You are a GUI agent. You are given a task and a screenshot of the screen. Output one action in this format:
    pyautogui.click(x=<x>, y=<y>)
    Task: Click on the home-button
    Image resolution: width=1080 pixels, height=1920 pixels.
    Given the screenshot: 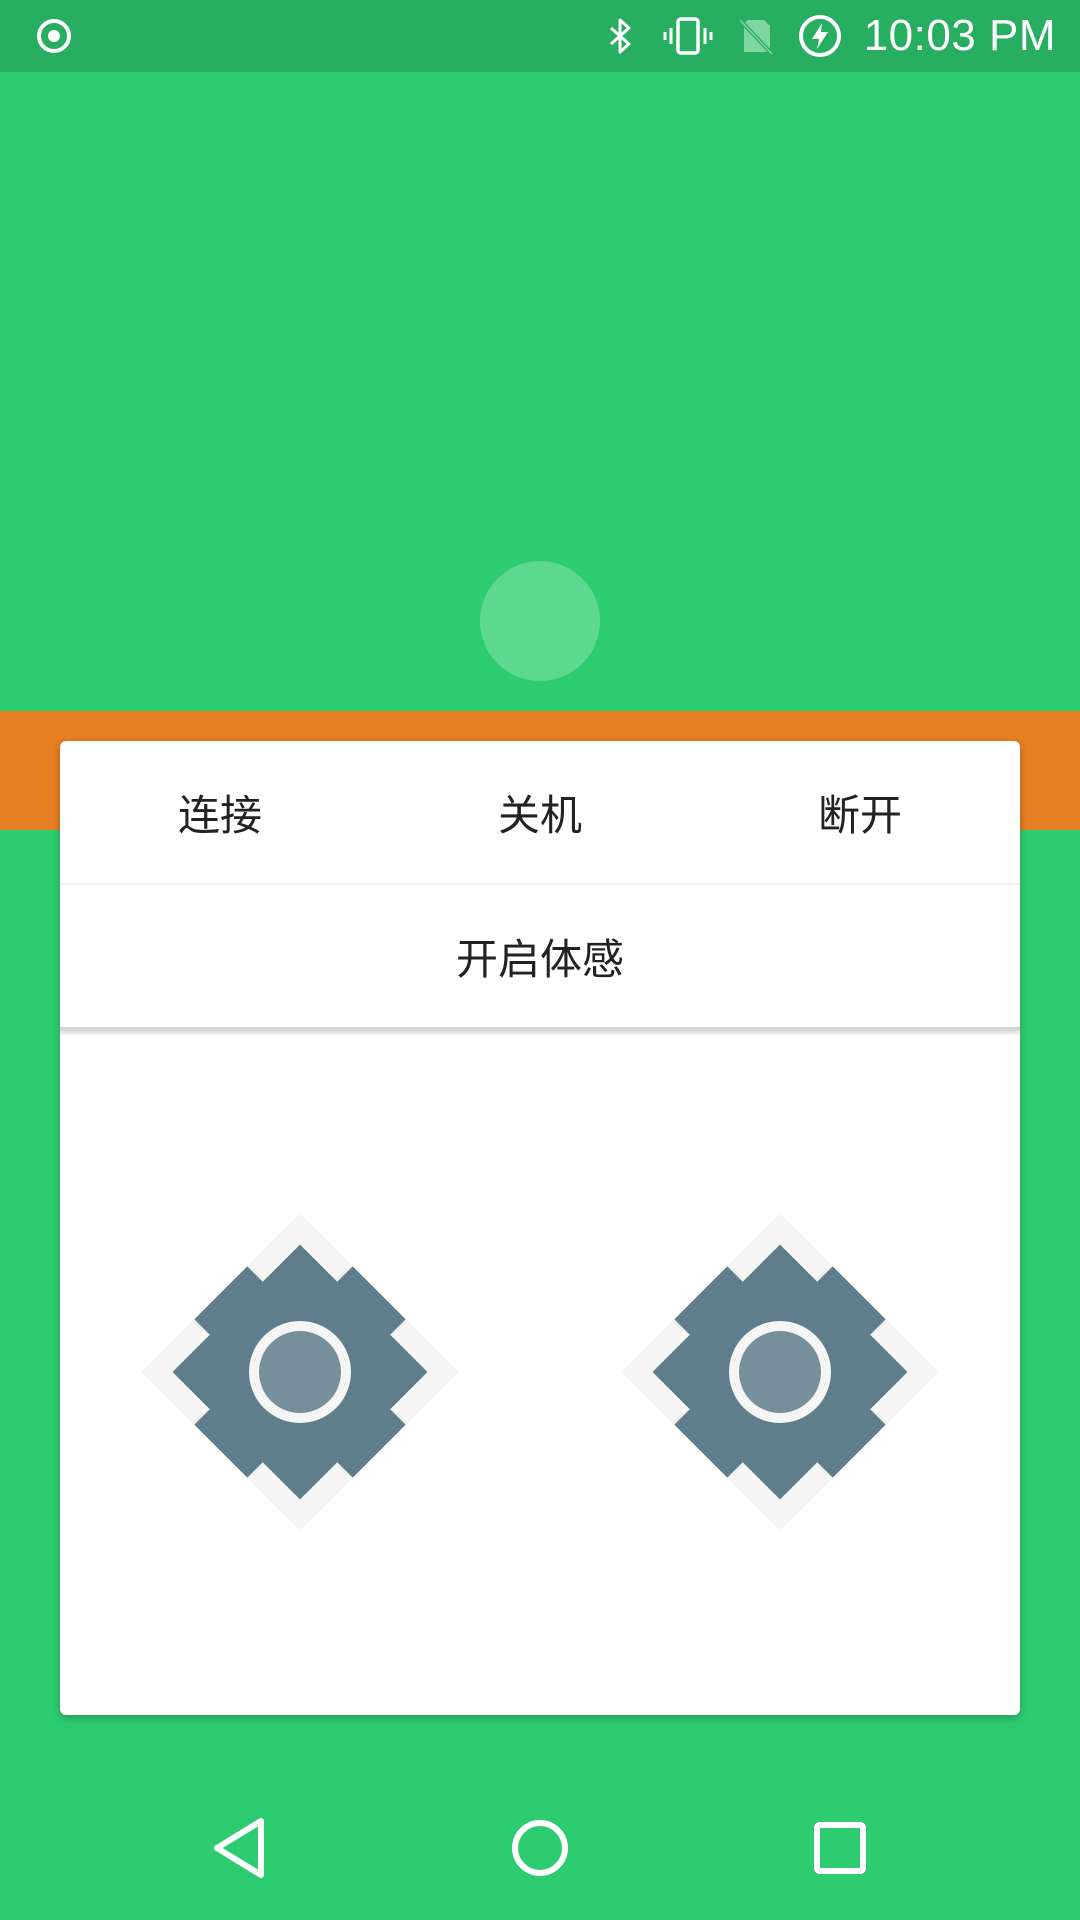 What is the action you would take?
    pyautogui.click(x=540, y=1848)
    